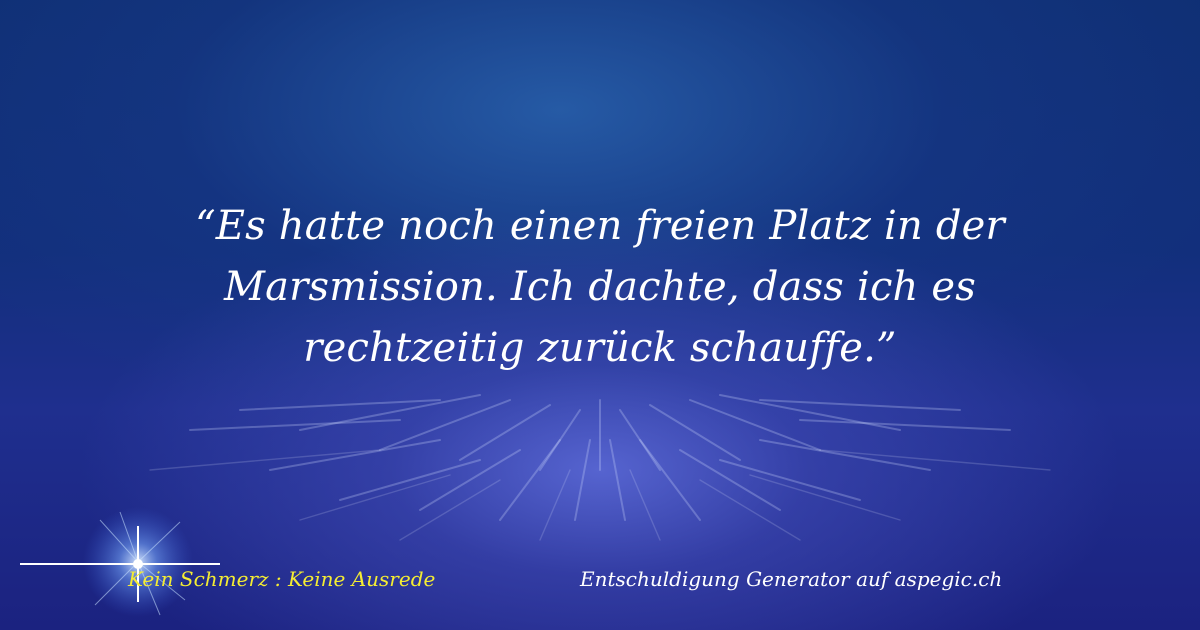 The height and width of the screenshot is (630, 1200). Describe the element at coordinates (791, 579) in the screenshot. I see `site-credit: Entschuldigung Generator auf aspegic.ch` at that location.